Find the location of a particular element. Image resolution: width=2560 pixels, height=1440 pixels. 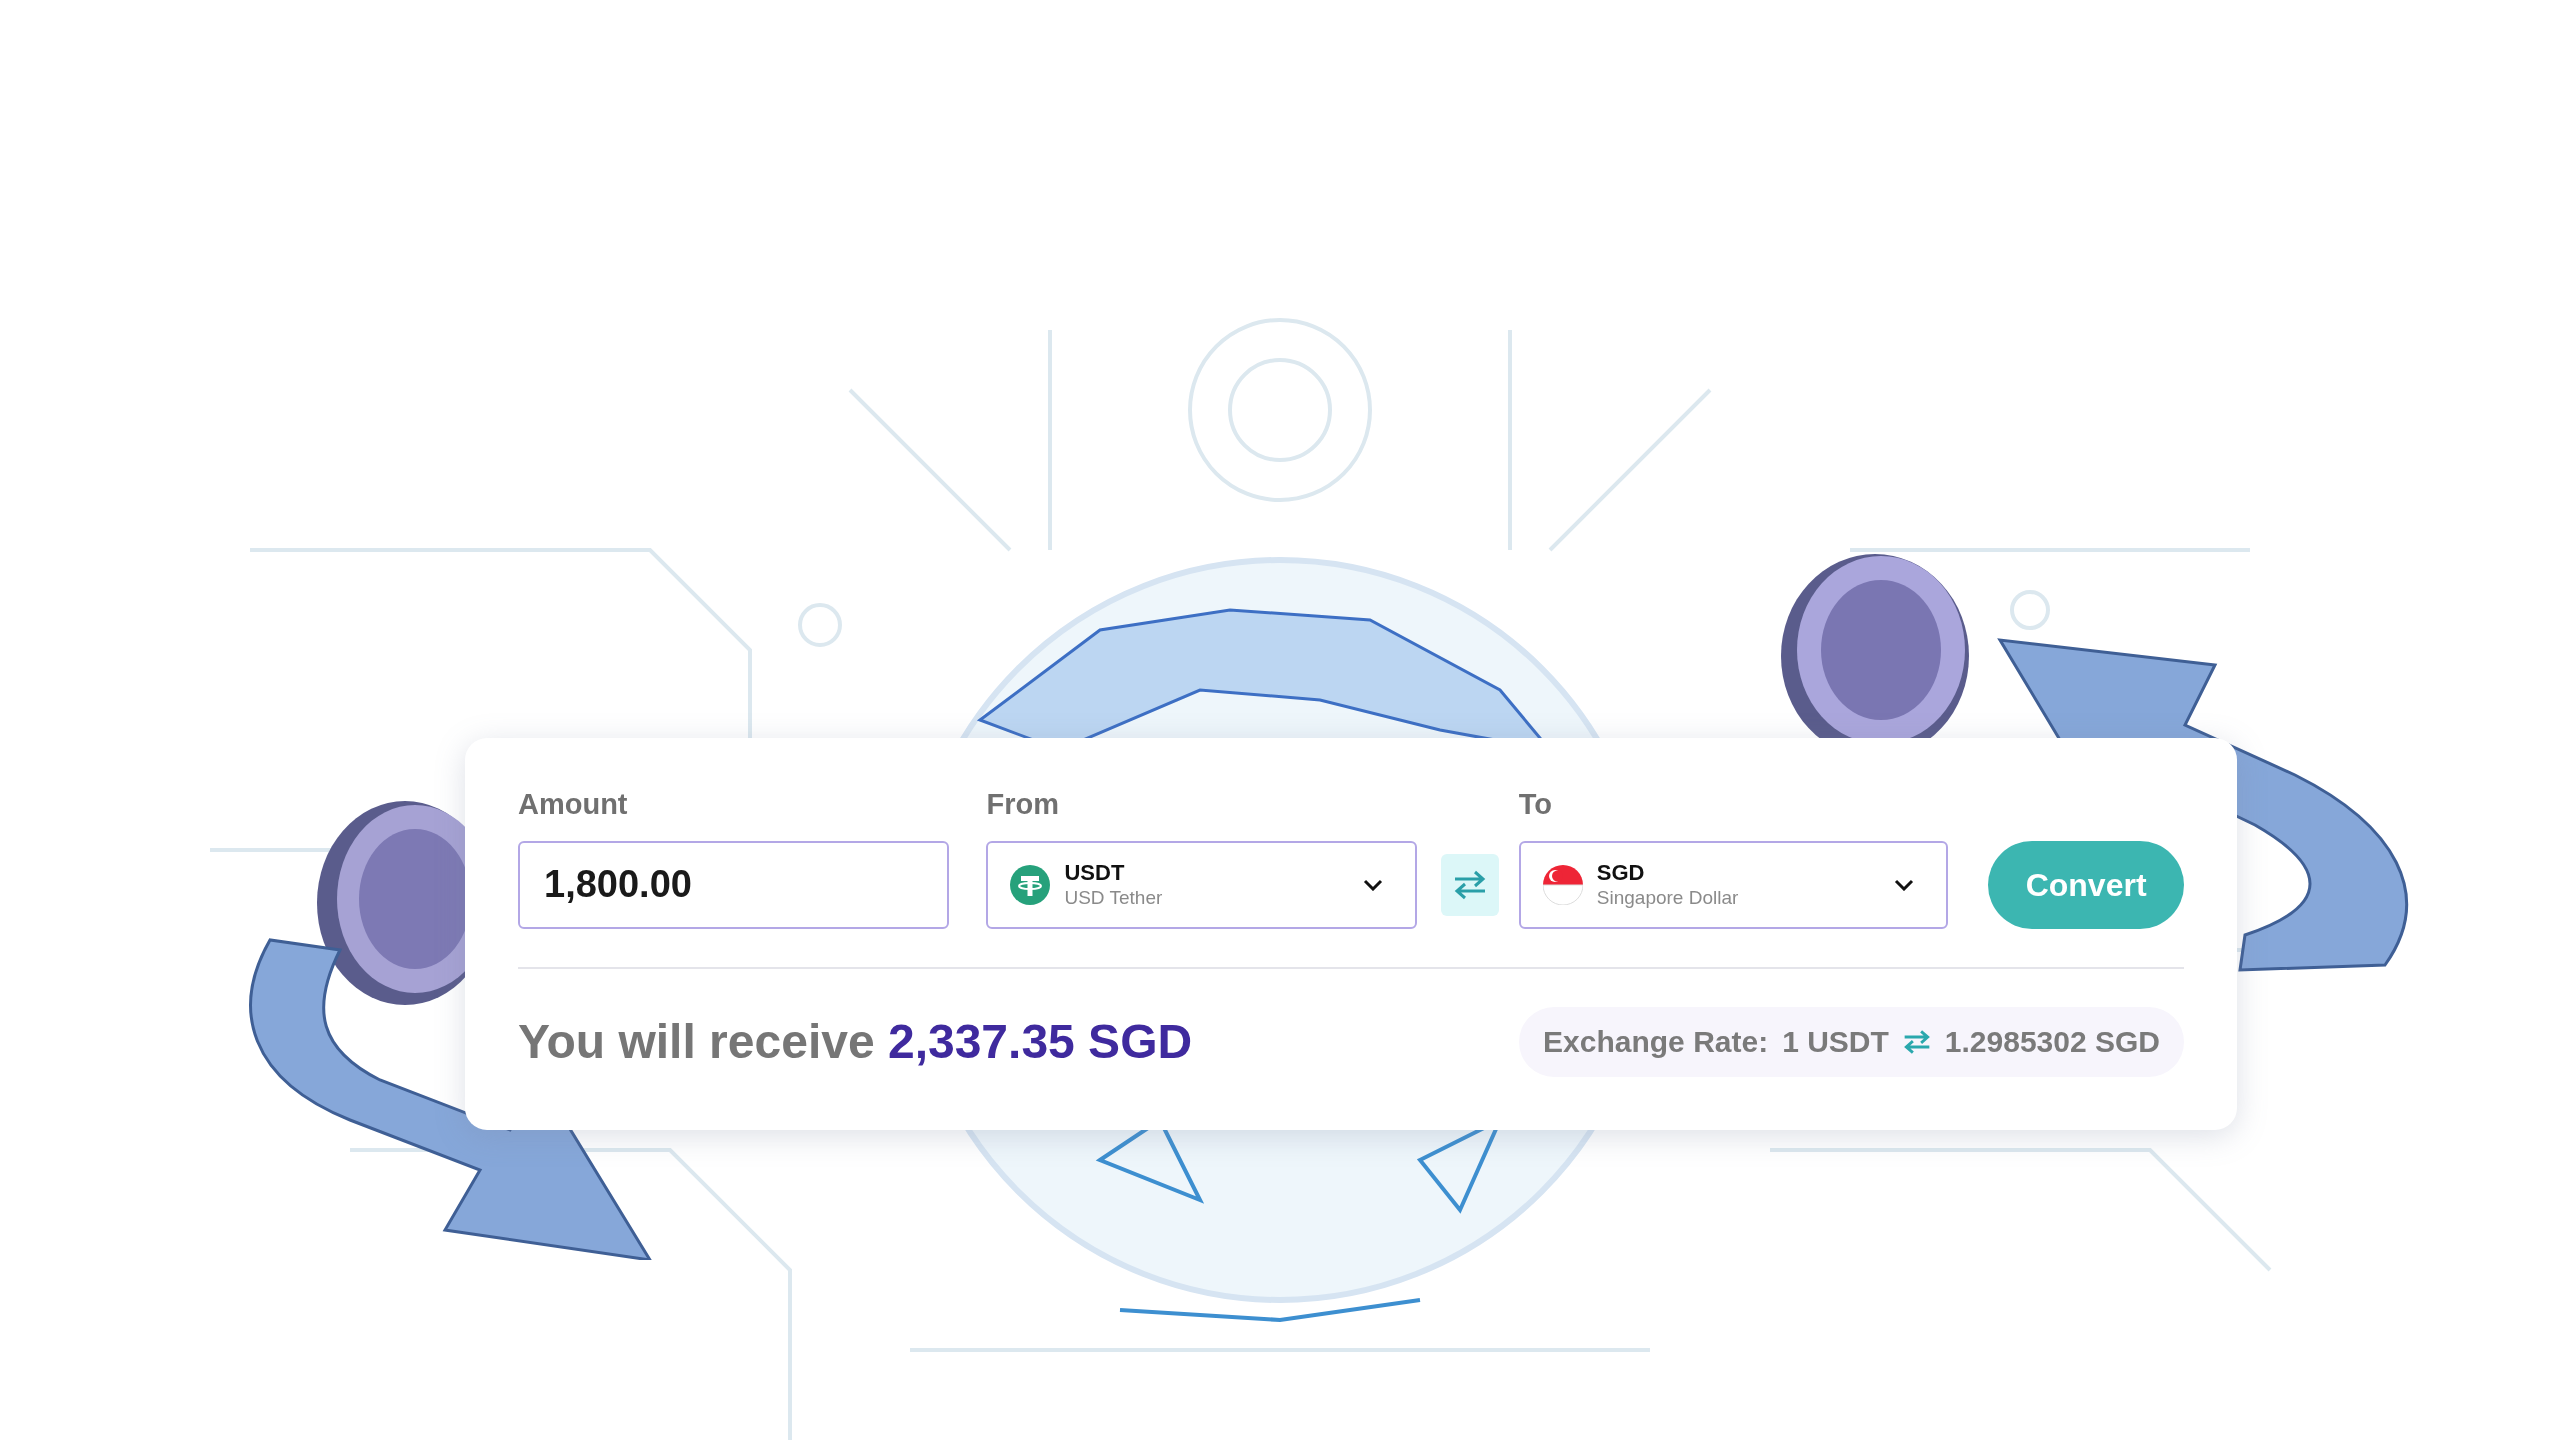

currency-select: USDT USD Tether is located at coordinates (1201, 884).